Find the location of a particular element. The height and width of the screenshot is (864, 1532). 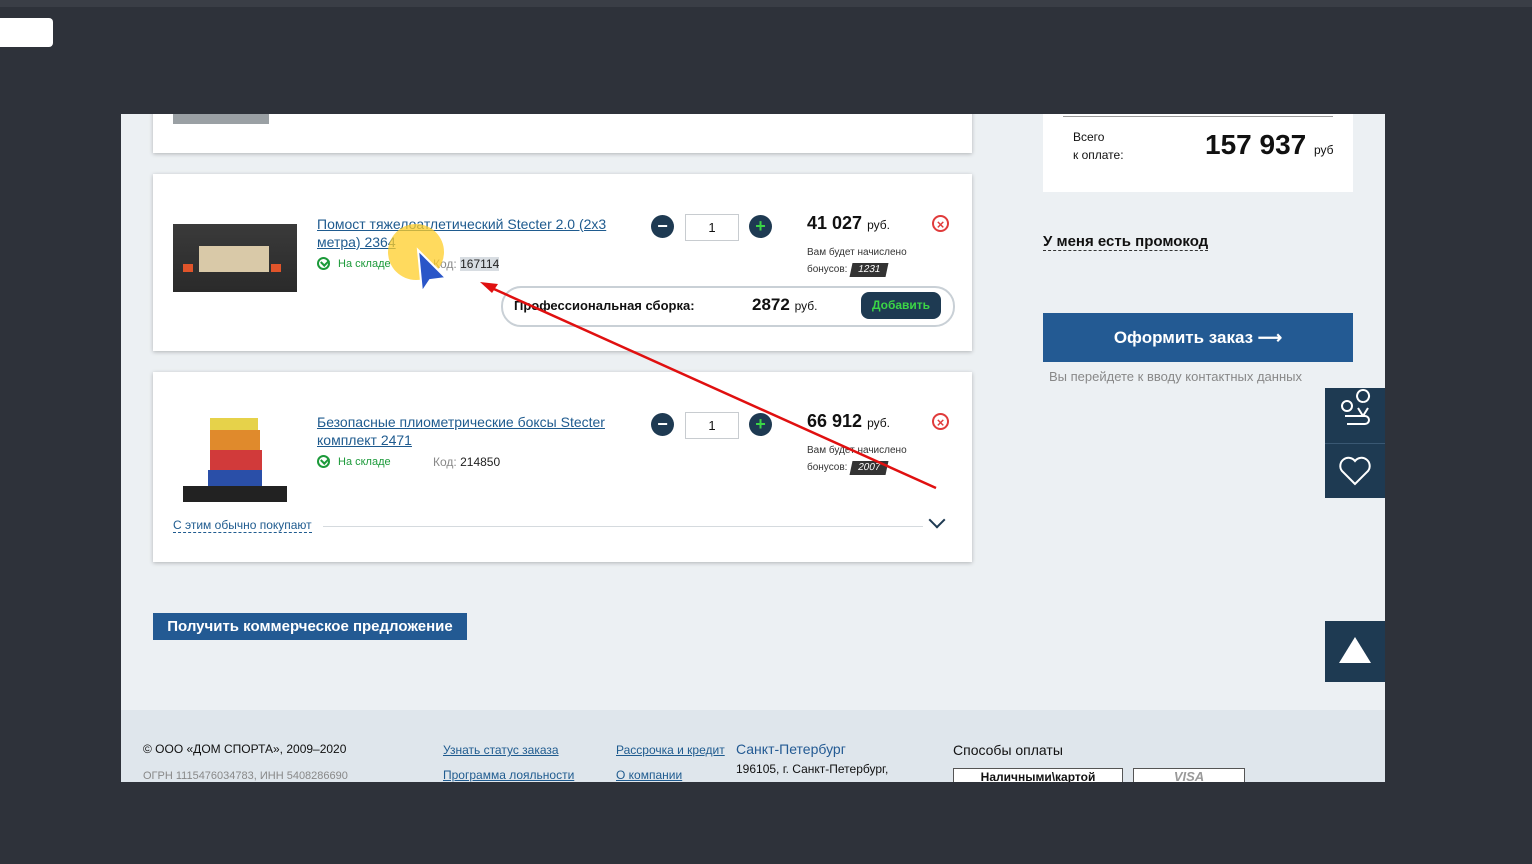

annotation-arrow is located at coordinates (676, 368).